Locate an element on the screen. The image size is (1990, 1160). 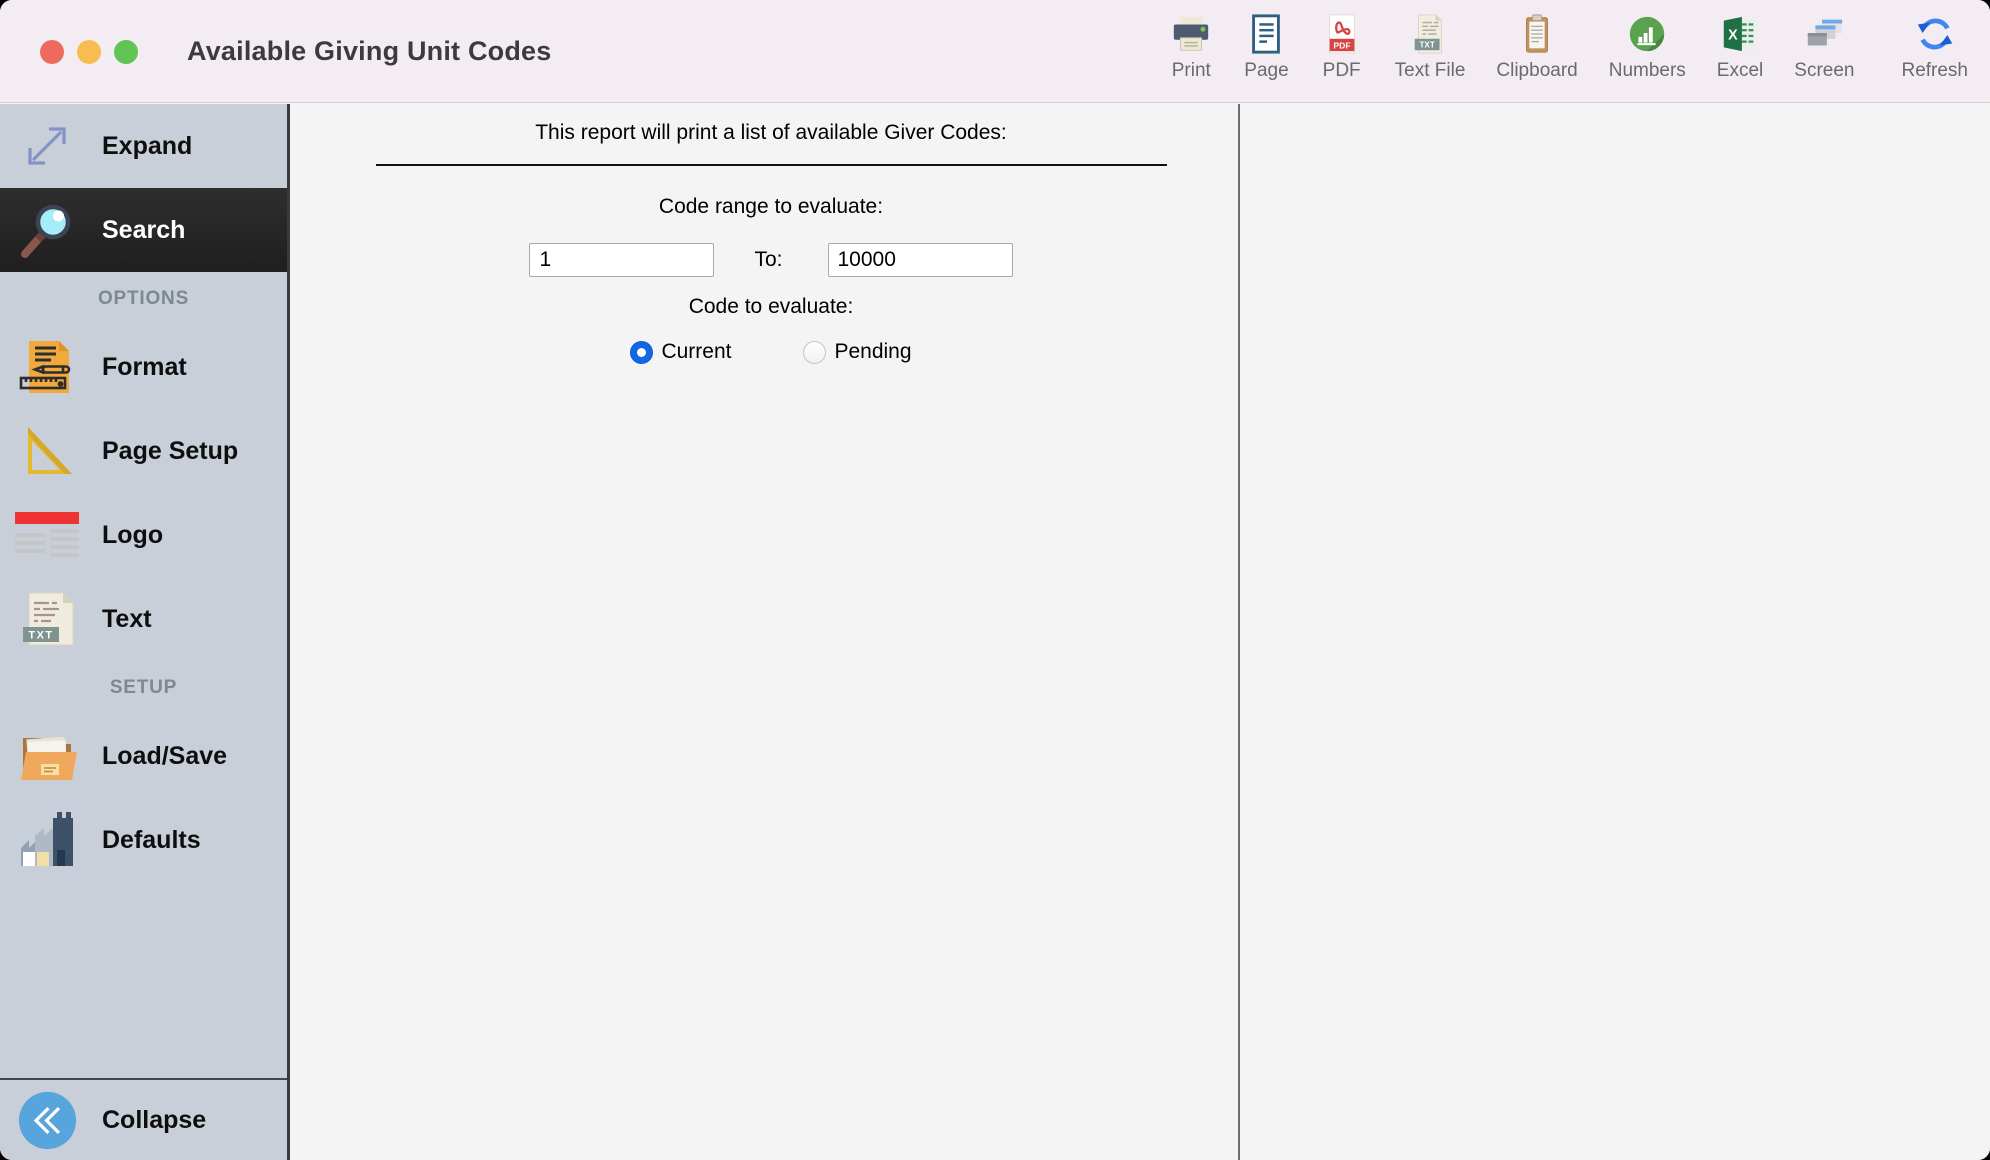
sidebar-item-defaults: Defaults is located at coordinates (143, 840).